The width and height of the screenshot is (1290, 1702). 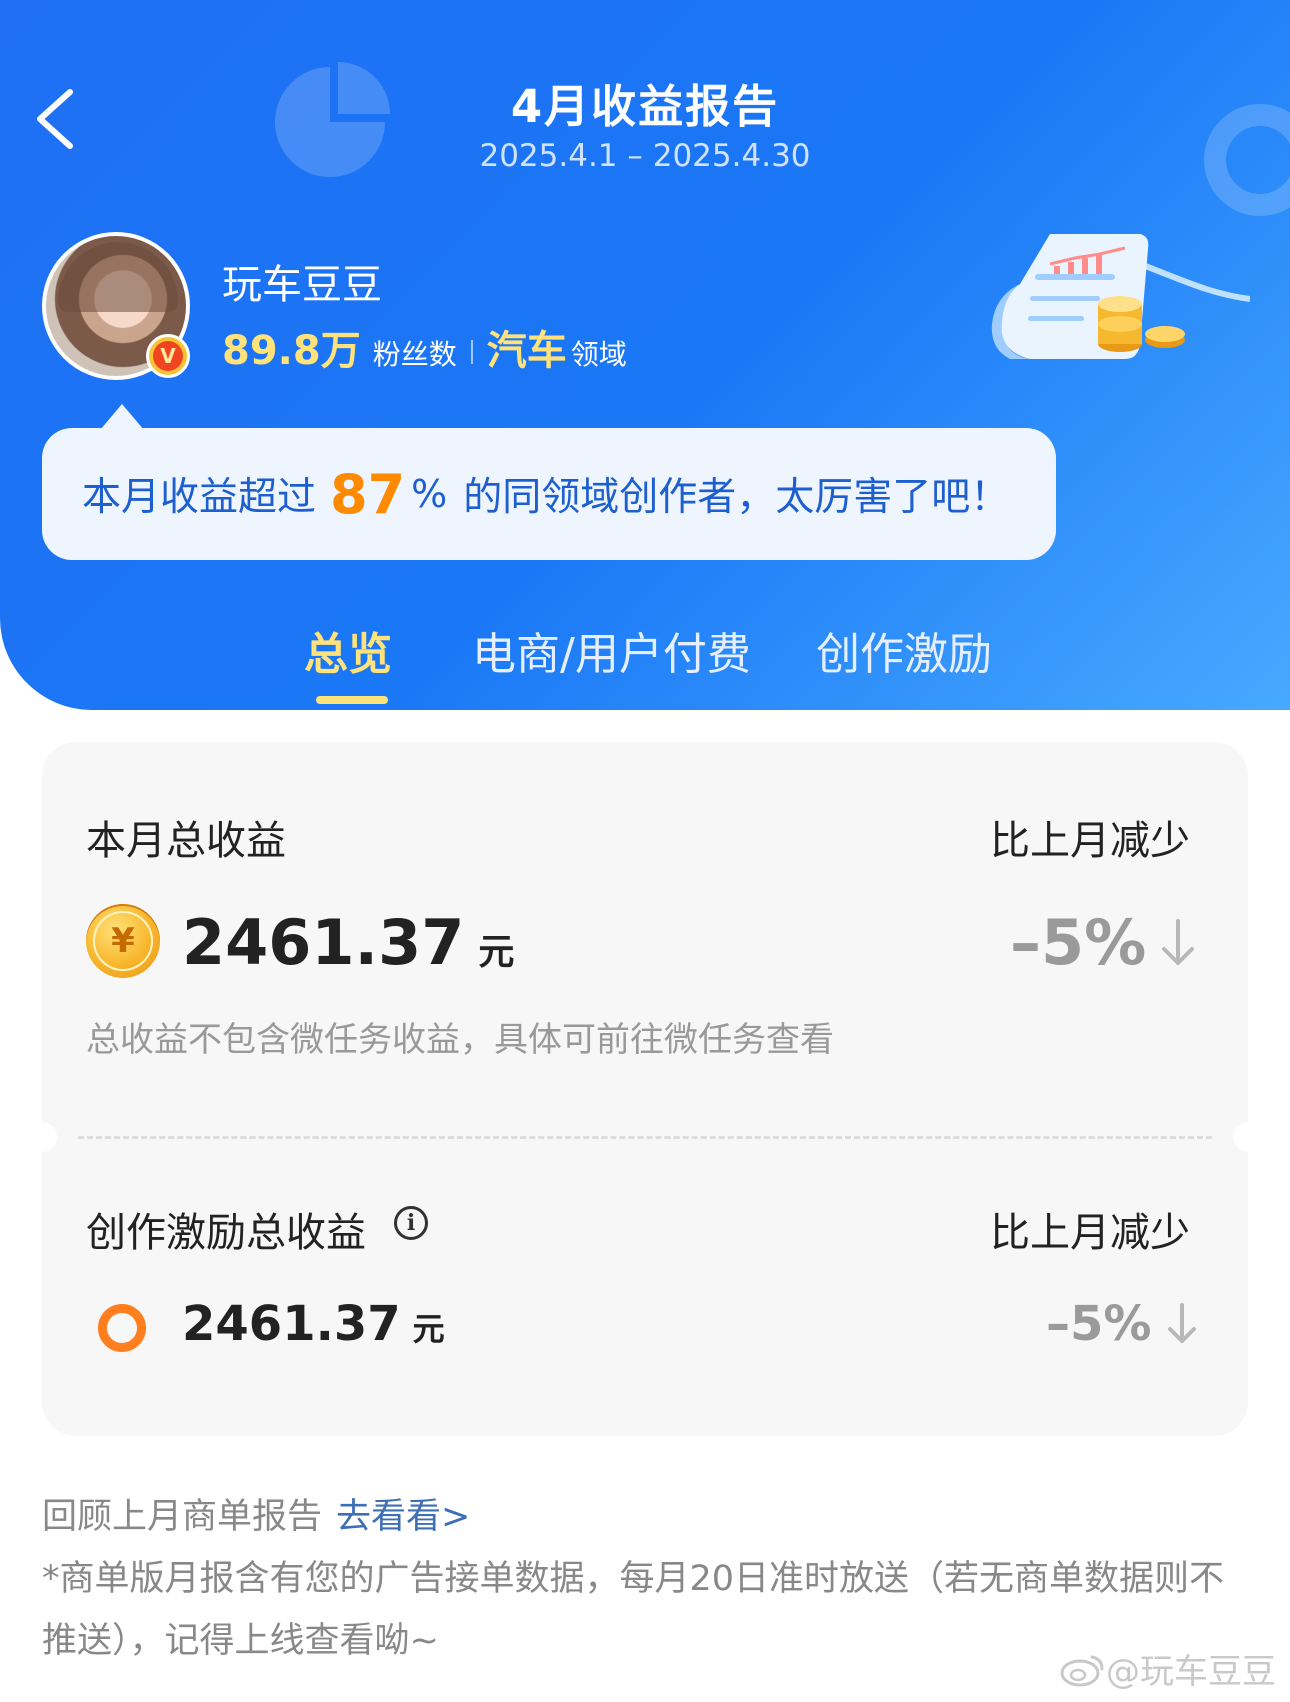 I want to click on verified-badge-letter: V, so click(x=168, y=356).